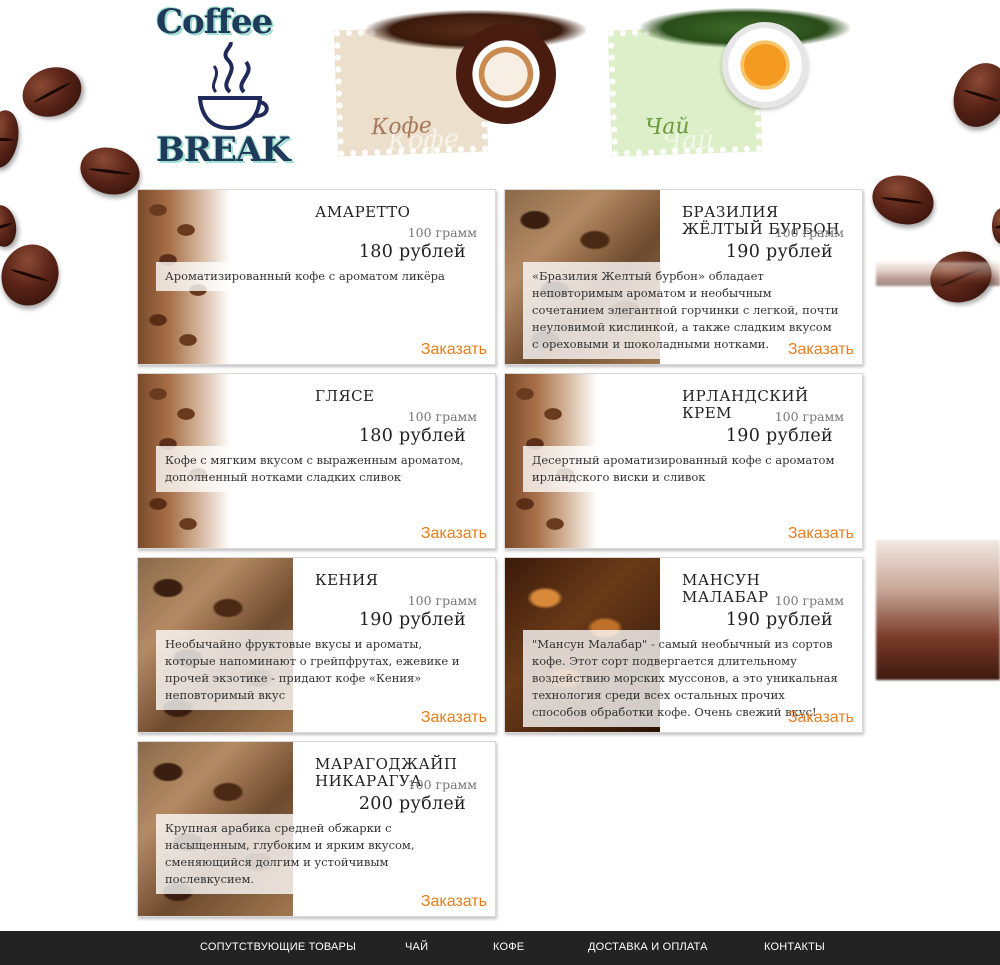 This screenshot has width=1000, height=965. What do you see at coordinates (506, 74) in the screenshot?
I see `coffee-cup-image` at bounding box center [506, 74].